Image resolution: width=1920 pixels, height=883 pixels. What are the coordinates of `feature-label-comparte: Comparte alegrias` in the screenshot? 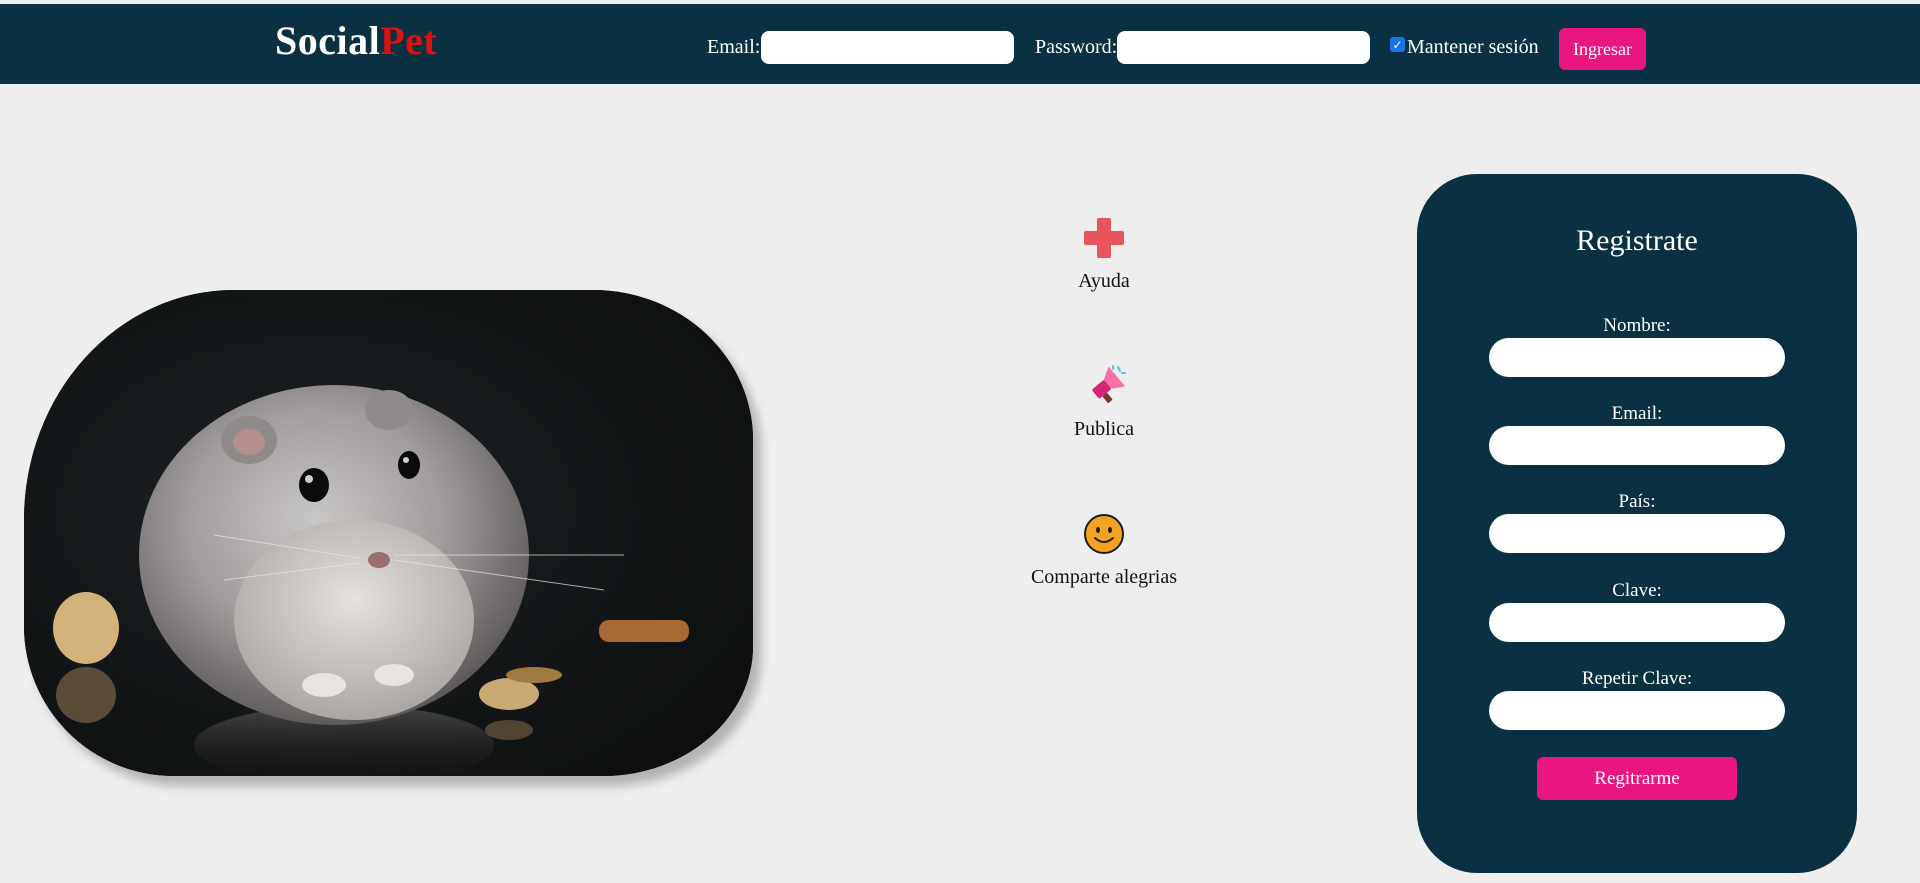 It's located at (1104, 577).